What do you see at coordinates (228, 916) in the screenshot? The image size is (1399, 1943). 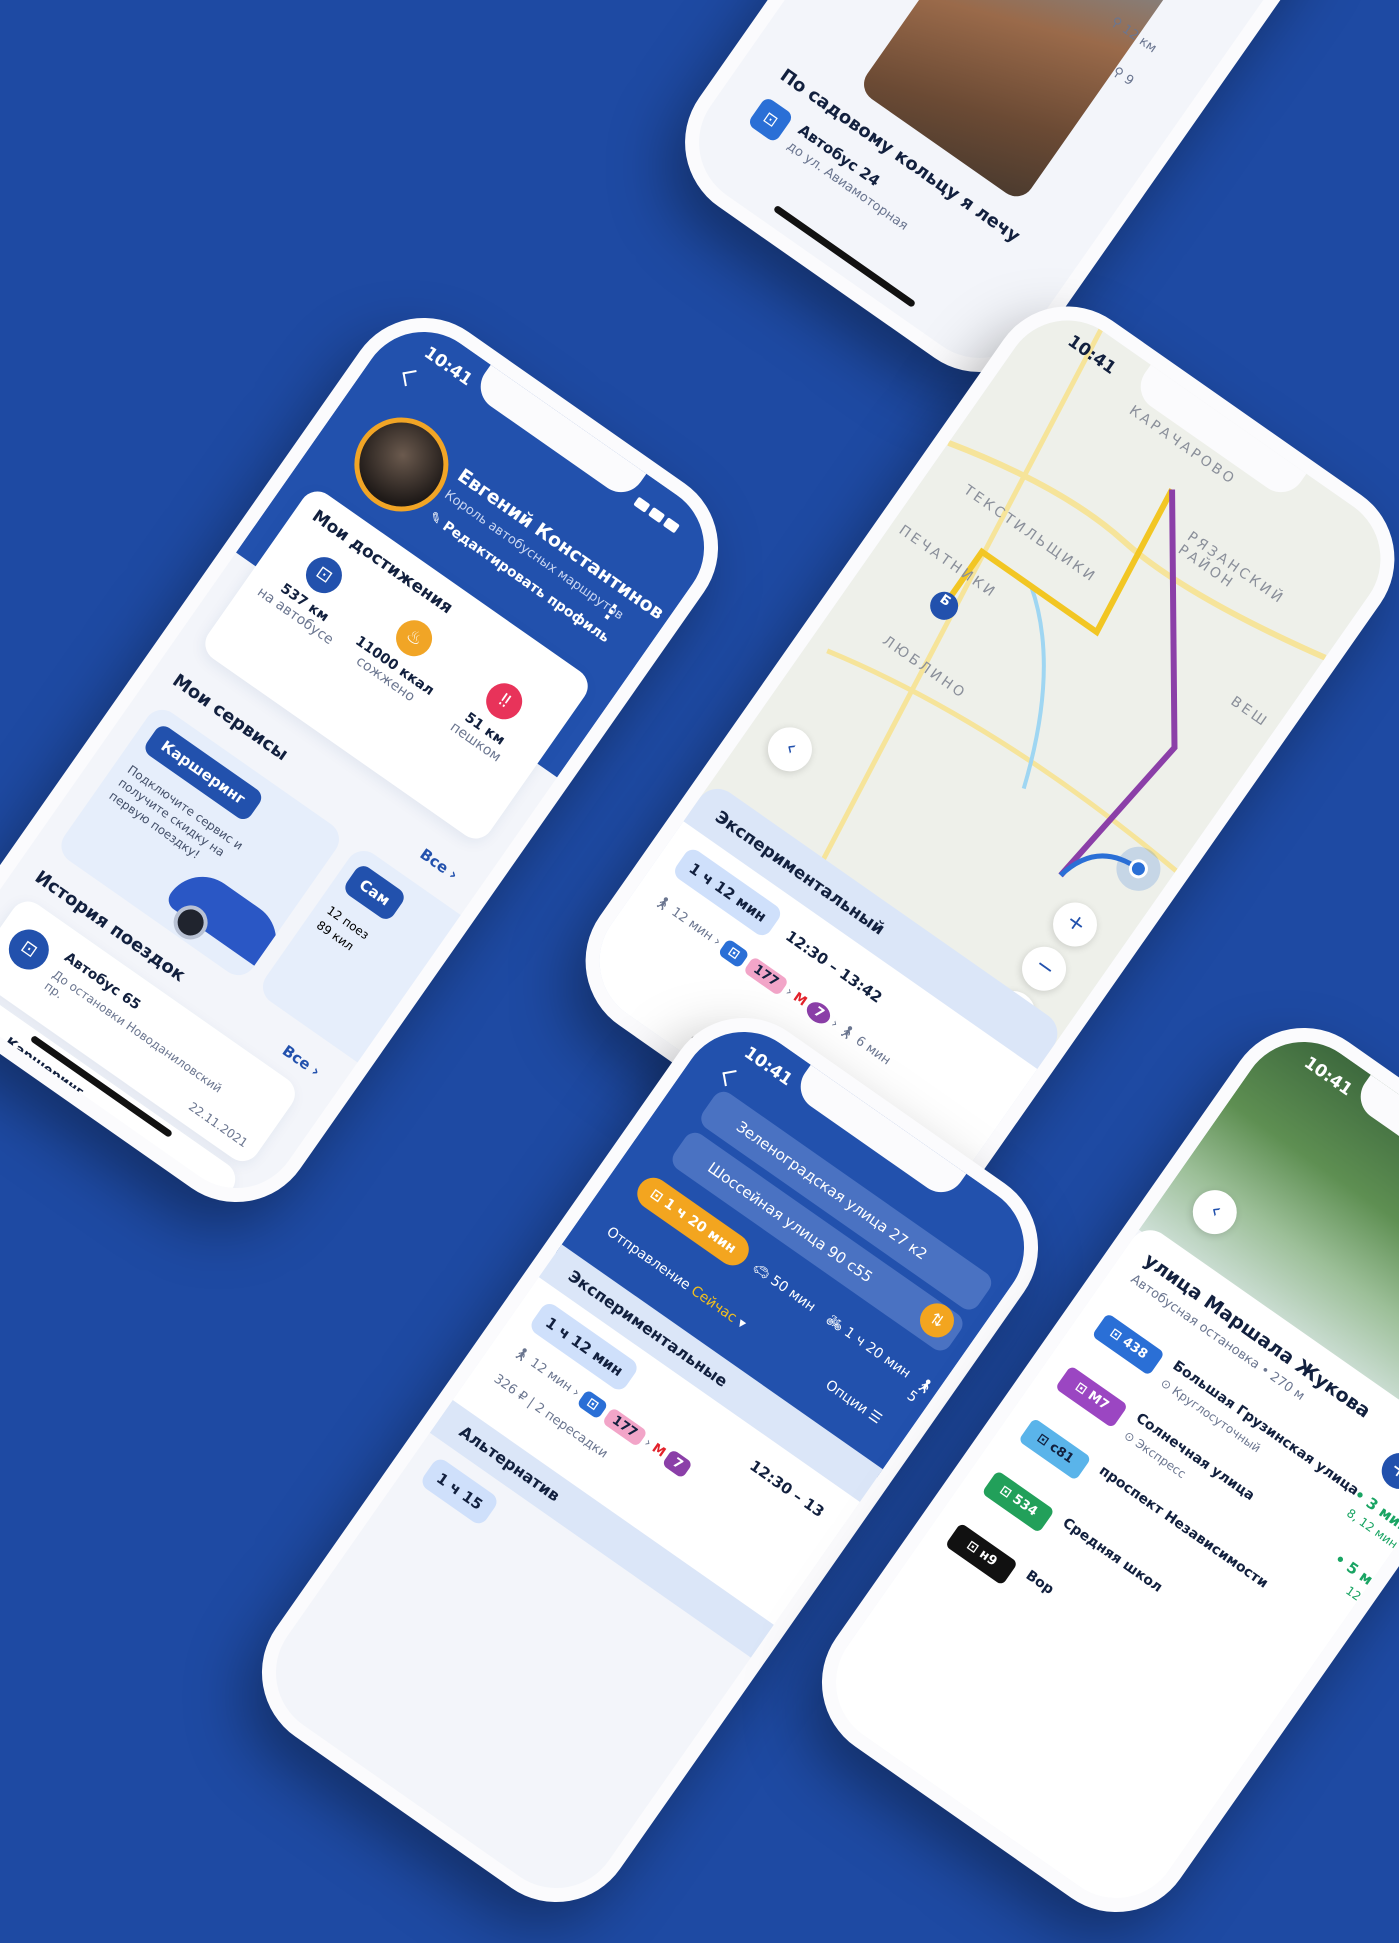 I see `car-illustration` at bounding box center [228, 916].